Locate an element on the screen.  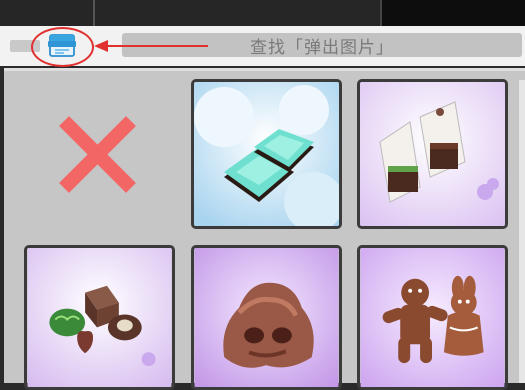
chocolate-blob-image is located at coordinates (266, 317).